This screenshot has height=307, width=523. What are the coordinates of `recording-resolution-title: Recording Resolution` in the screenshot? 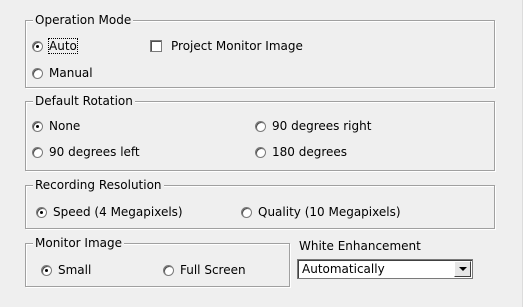 It's located at (98, 185).